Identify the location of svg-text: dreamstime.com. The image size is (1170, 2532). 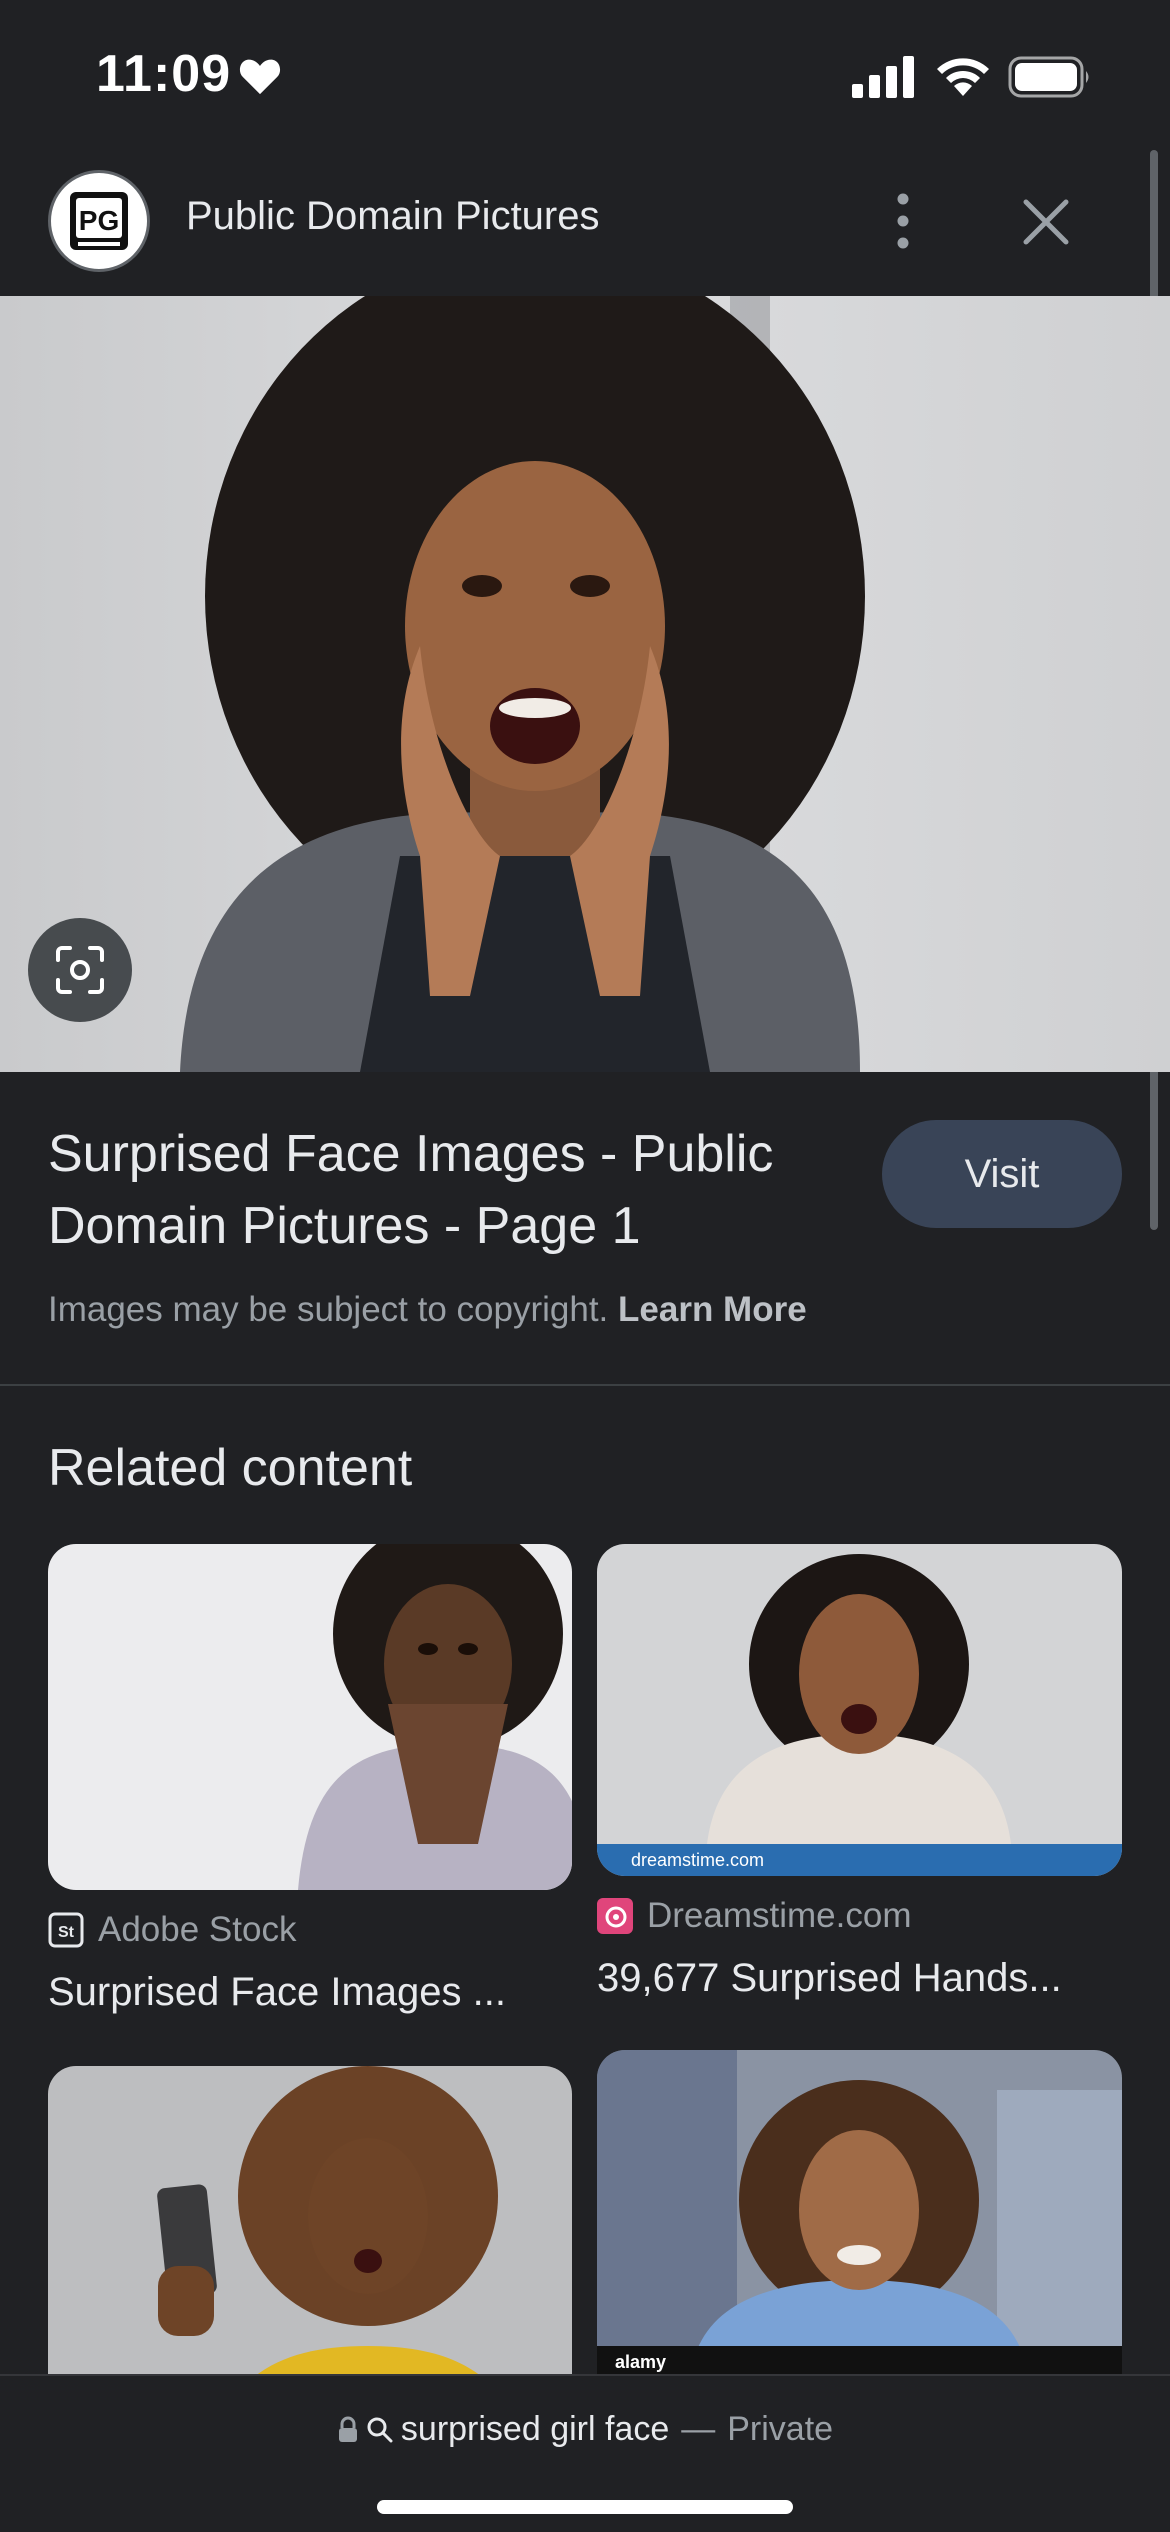
(697, 1860).